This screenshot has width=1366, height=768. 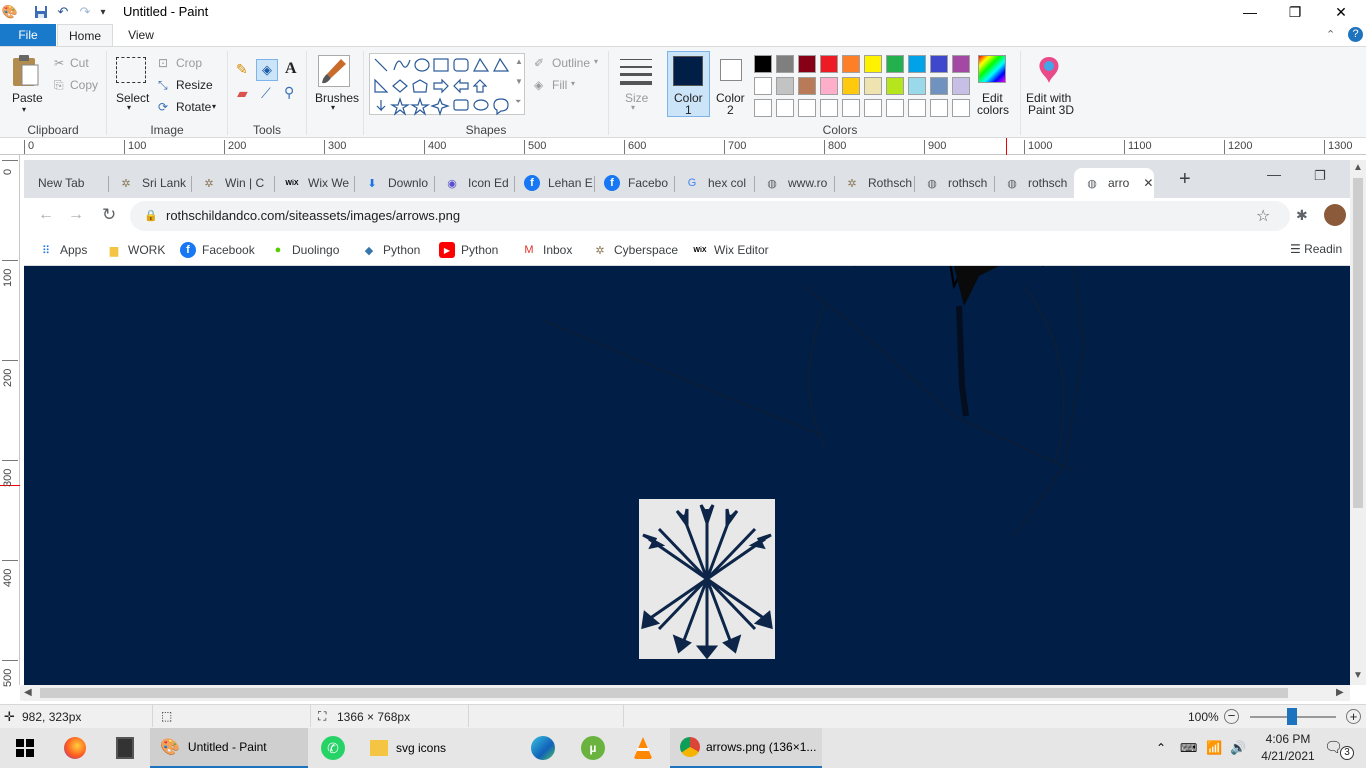 What do you see at coordinates (573, 83) in the screenshot?
I see `fill-dropdown-icon: ▾` at bounding box center [573, 83].